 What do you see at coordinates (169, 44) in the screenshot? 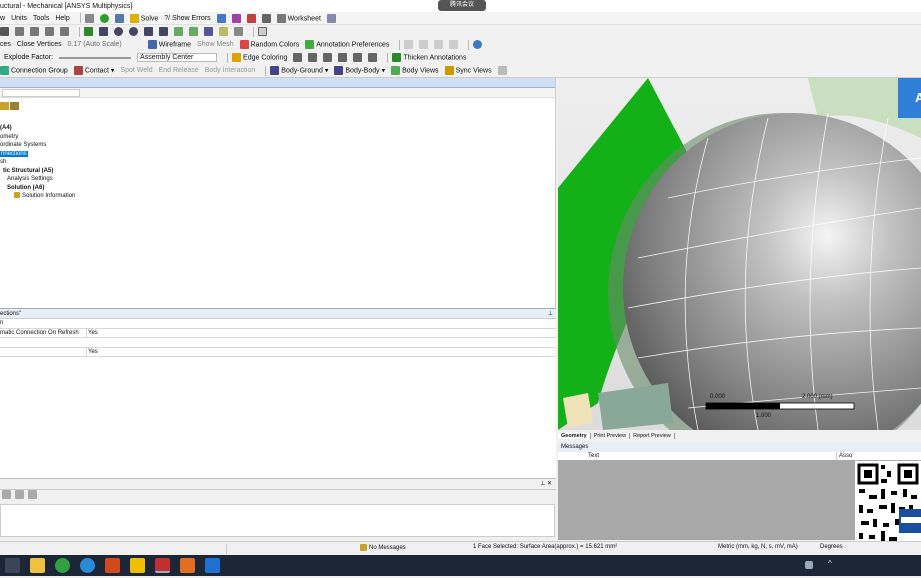
I see `wireframe-button: Wireframe` at bounding box center [169, 44].